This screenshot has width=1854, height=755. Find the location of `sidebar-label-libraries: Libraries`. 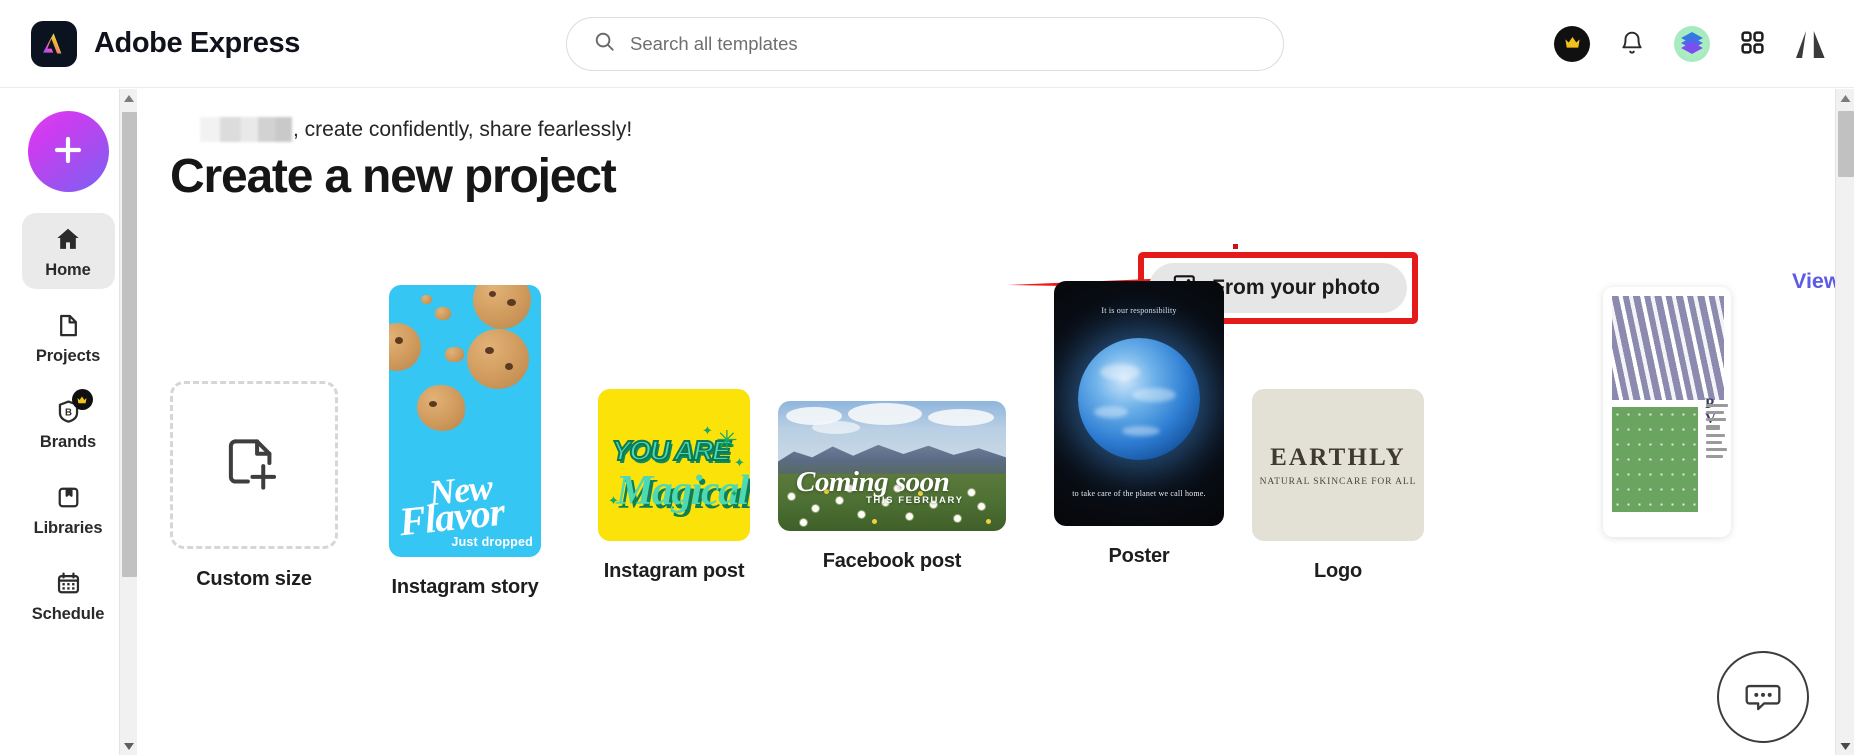

sidebar-label-libraries: Libraries is located at coordinates (68, 528).